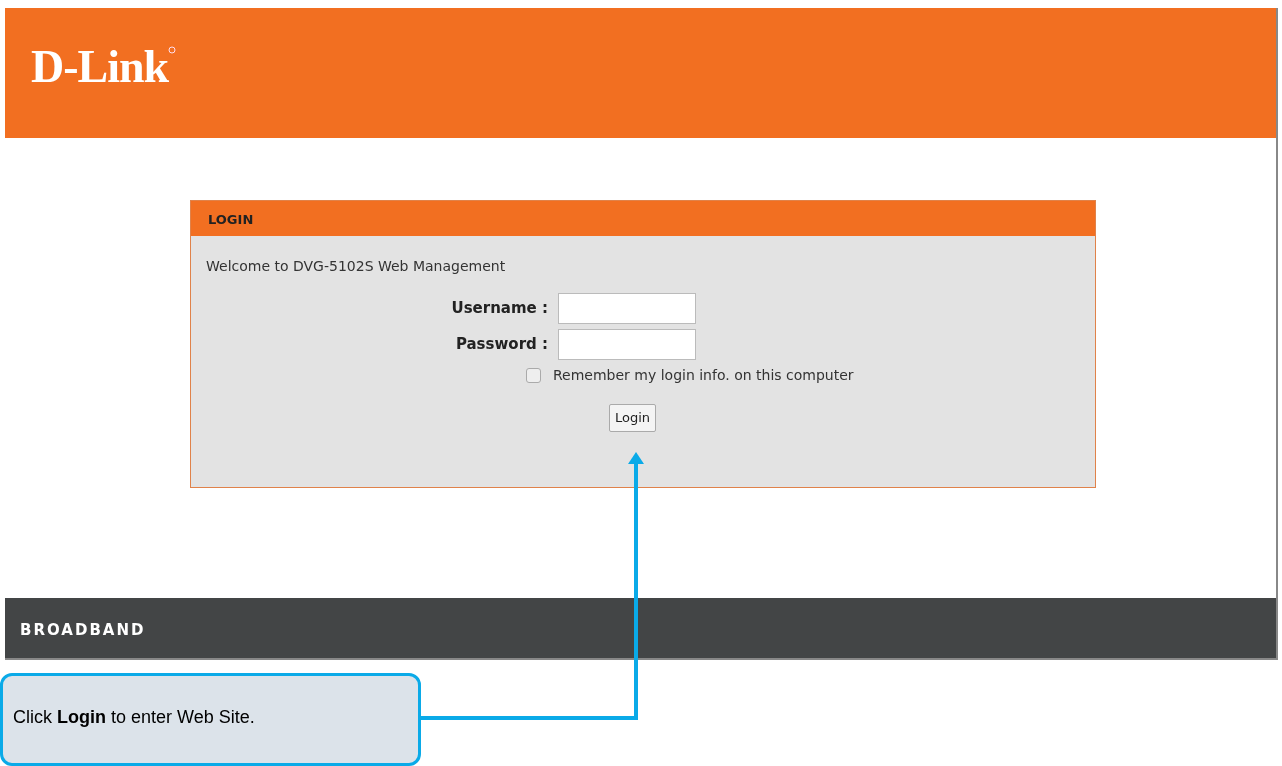 The height and width of the screenshot is (766, 1282). Describe the element at coordinates (501, 345) in the screenshot. I see `field-label: Password :` at that location.